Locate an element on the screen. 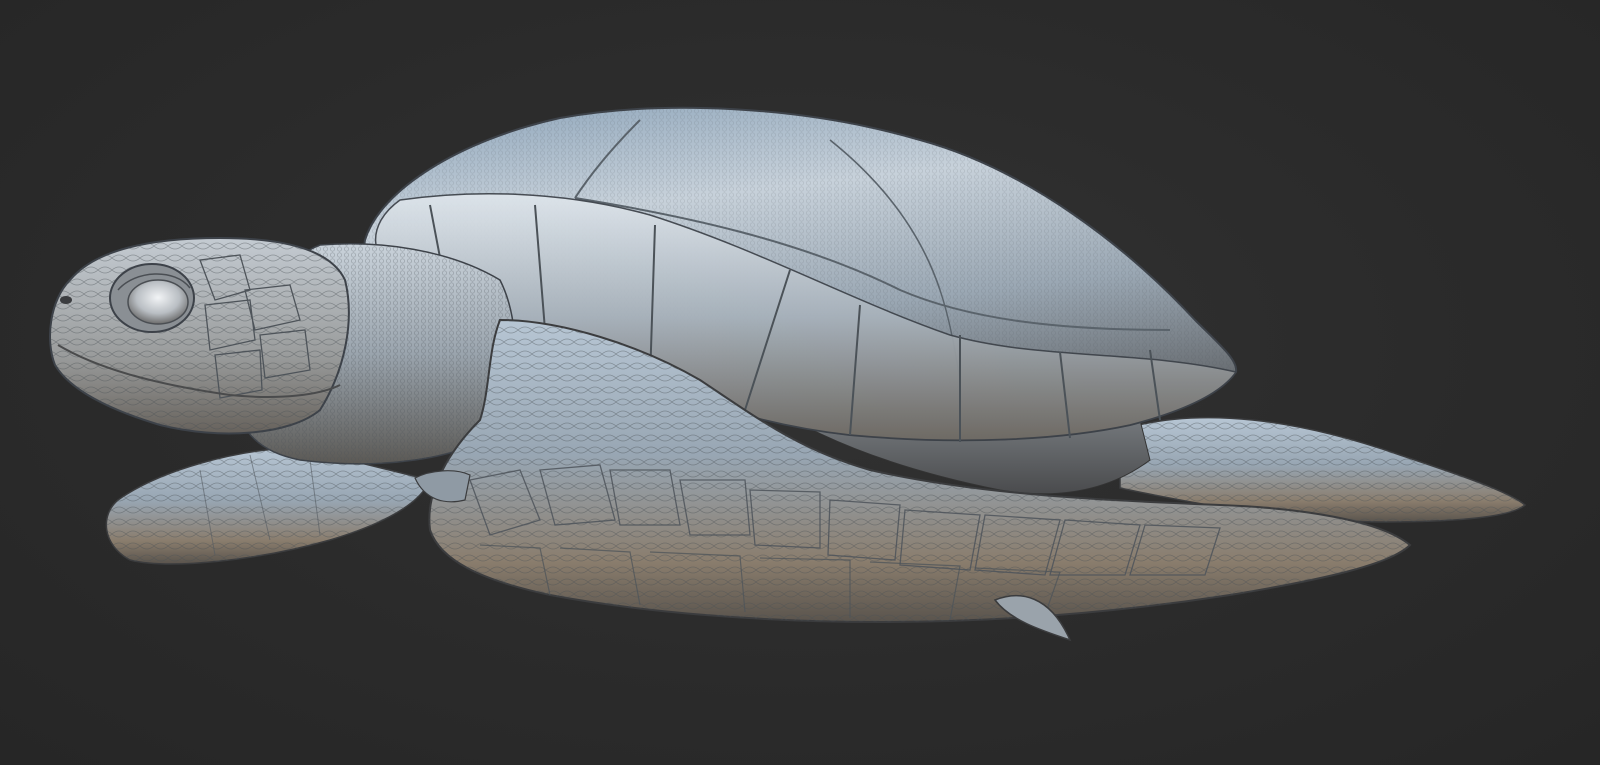 The height and width of the screenshot is (765, 1600). eye-icon is located at coordinates (152, 298).